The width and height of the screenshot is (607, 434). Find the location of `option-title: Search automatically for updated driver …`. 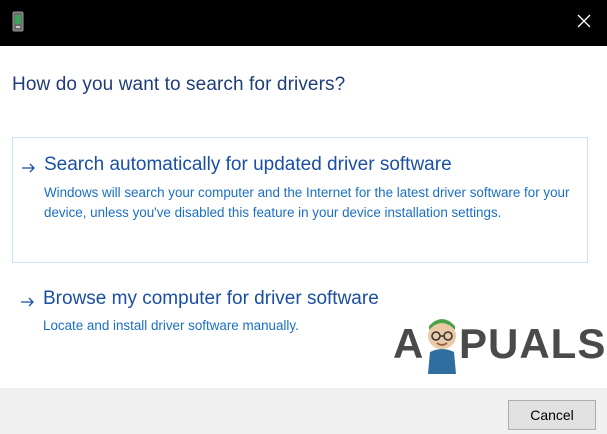

option-title: Search automatically for updated driver … is located at coordinates (248, 164).